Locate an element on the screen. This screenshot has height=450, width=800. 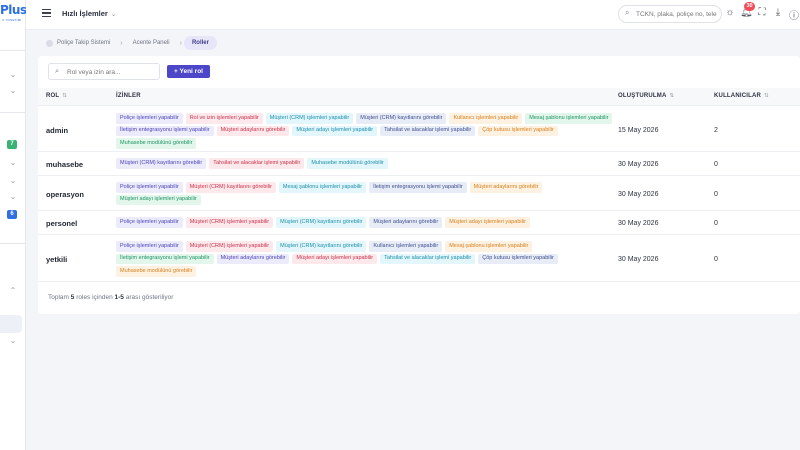
sidebar: Plus C YÖNETİMİ ⌄ ⌄ 7 ⌄ ⌄ ⌄ 6 ⌃ ⌄ is located at coordinates (13, 225).